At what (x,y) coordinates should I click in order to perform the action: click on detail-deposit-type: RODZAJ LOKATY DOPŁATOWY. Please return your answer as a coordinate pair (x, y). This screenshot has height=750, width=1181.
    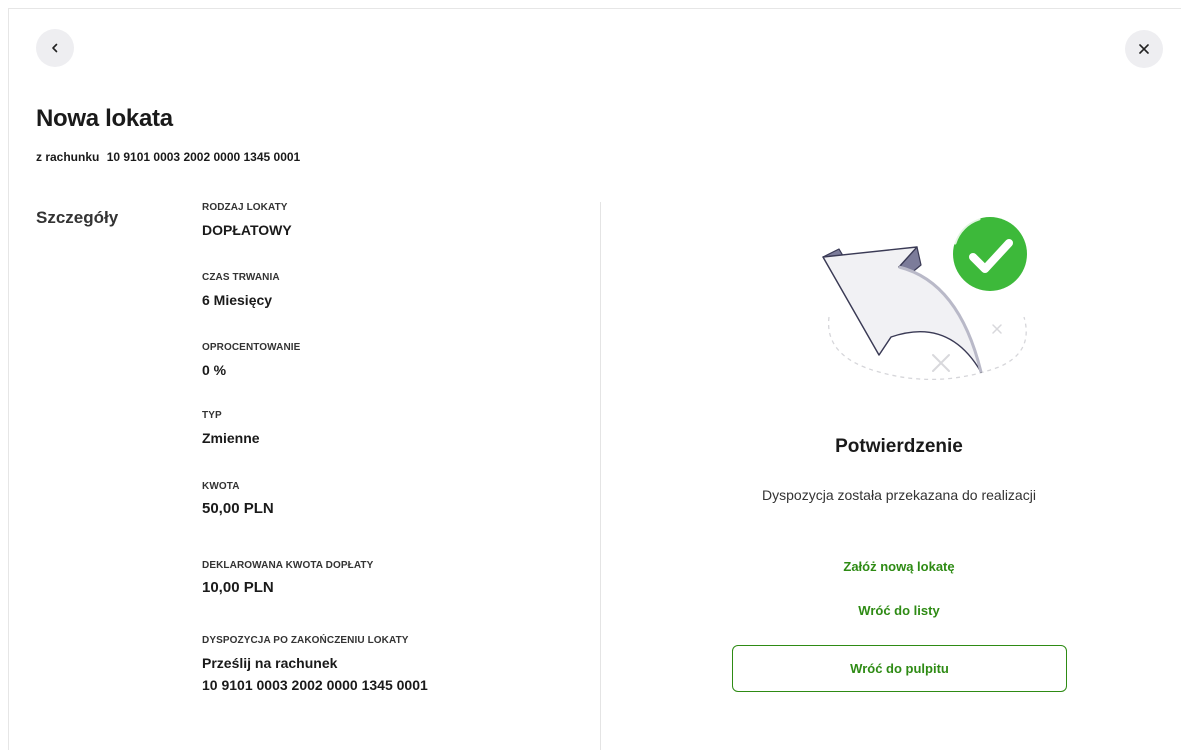
    Looking at the image, I should click on (247, 221).